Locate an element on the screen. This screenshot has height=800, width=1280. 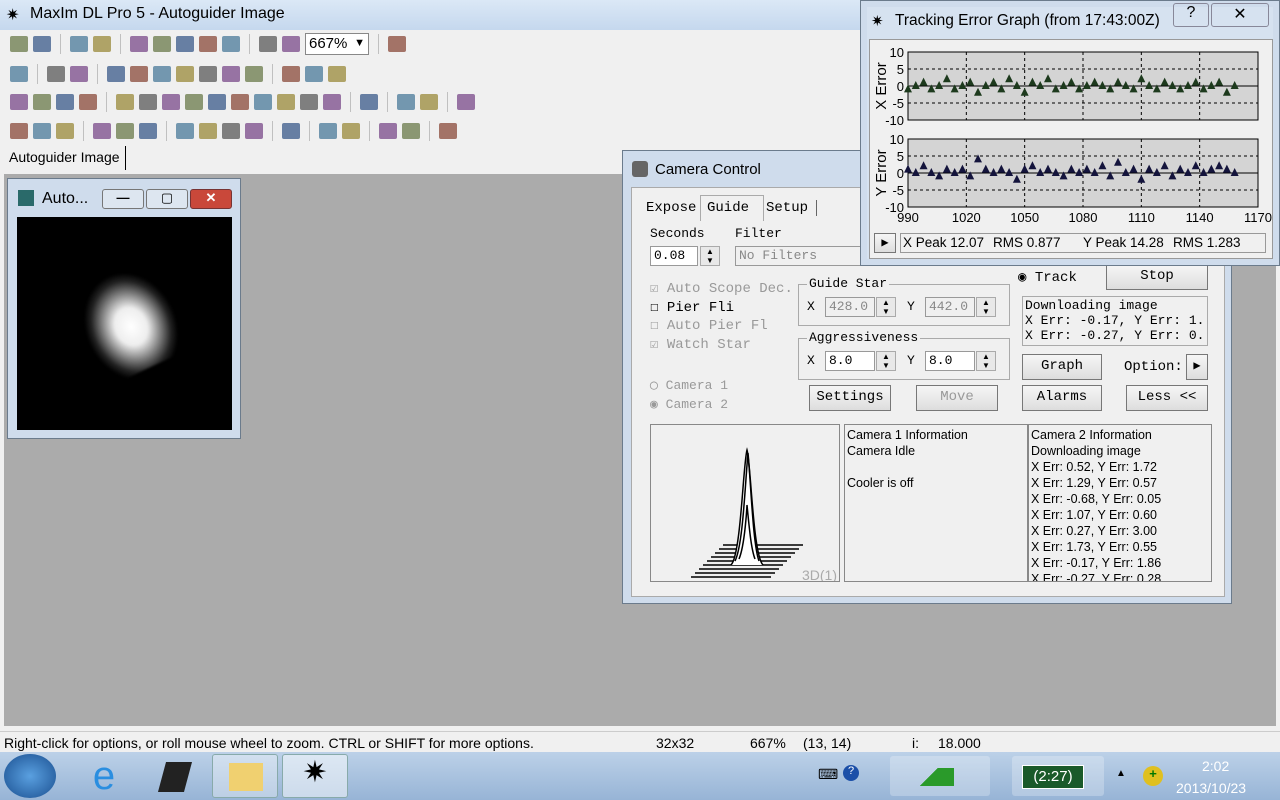
maximize-button: ▢ is located at coordinates (167, 199).